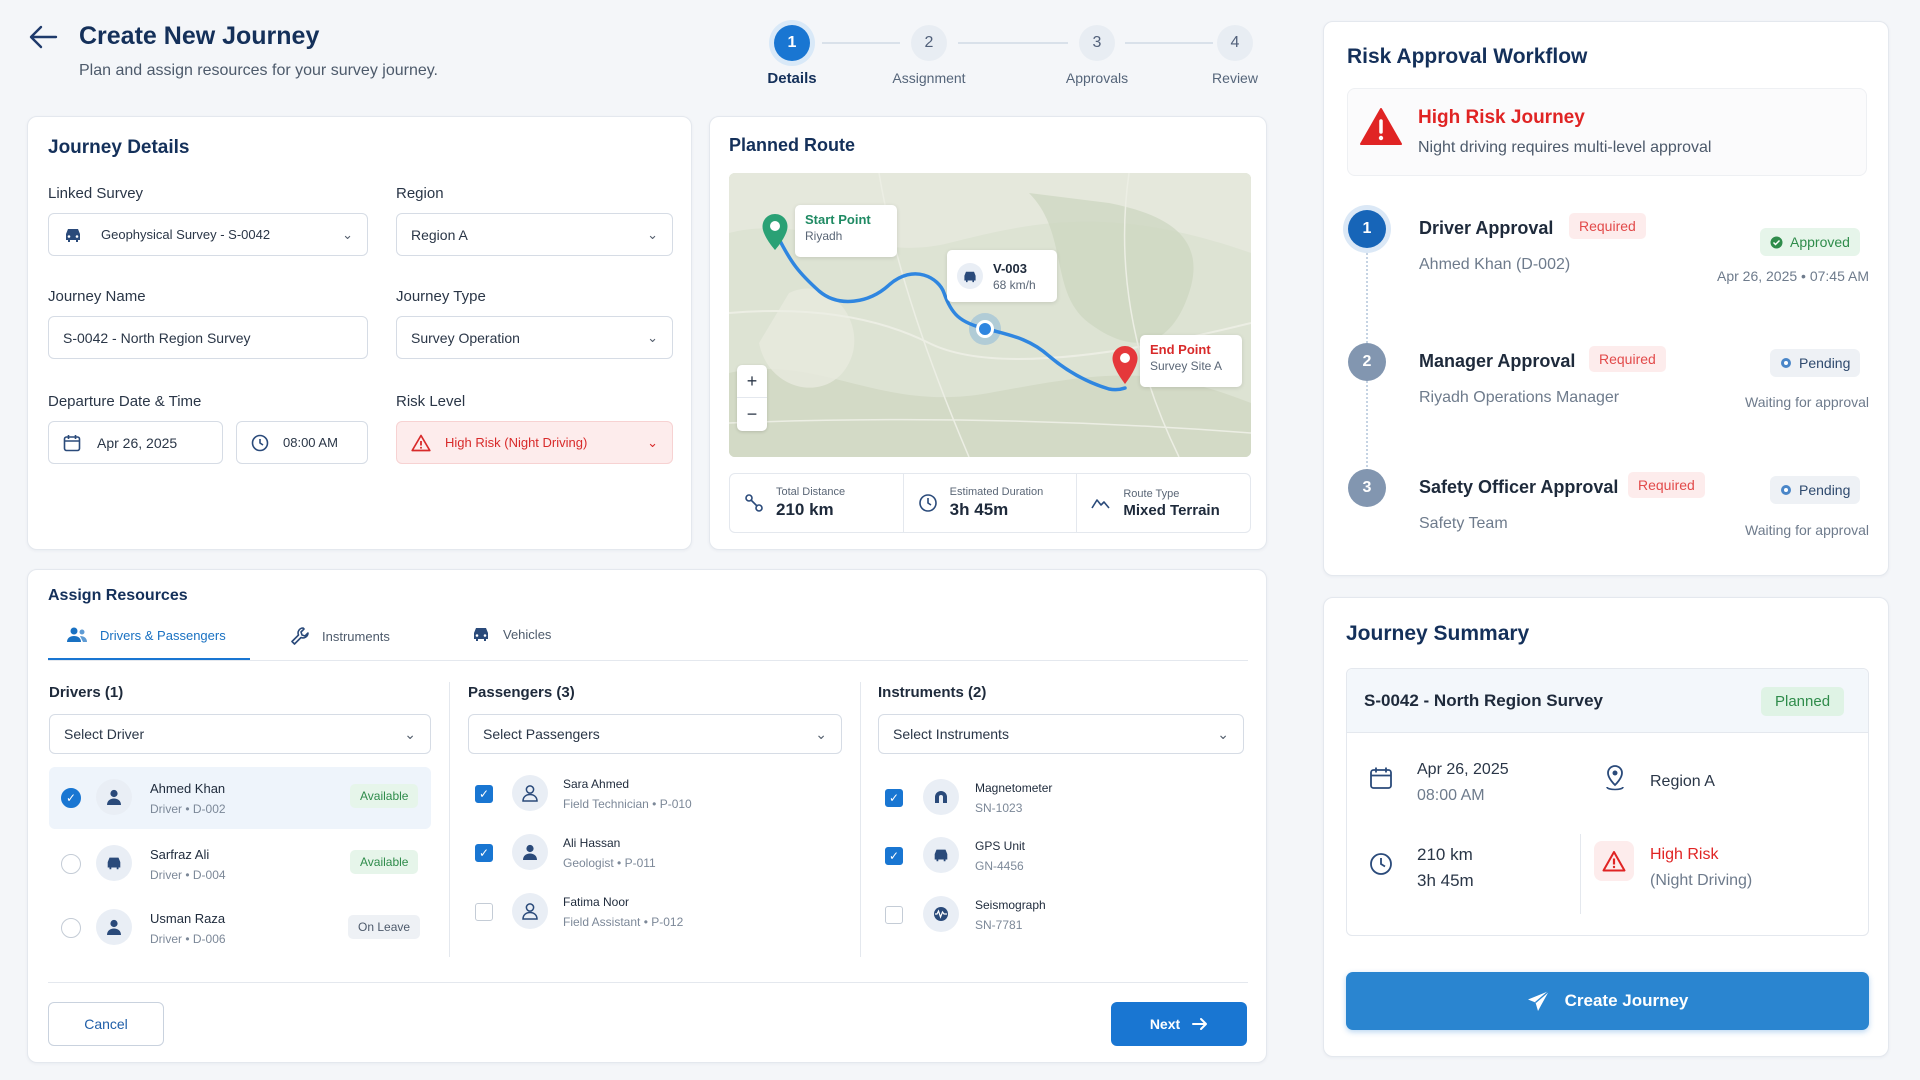  I want to click on tab-vehicles: Vehicles, so click(511, 634).